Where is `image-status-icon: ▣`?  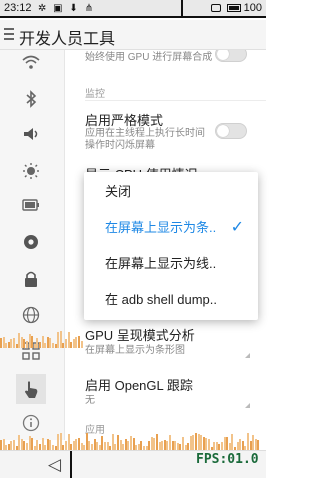 image-status-icon: ▣ is located at coordinates (59, 8).